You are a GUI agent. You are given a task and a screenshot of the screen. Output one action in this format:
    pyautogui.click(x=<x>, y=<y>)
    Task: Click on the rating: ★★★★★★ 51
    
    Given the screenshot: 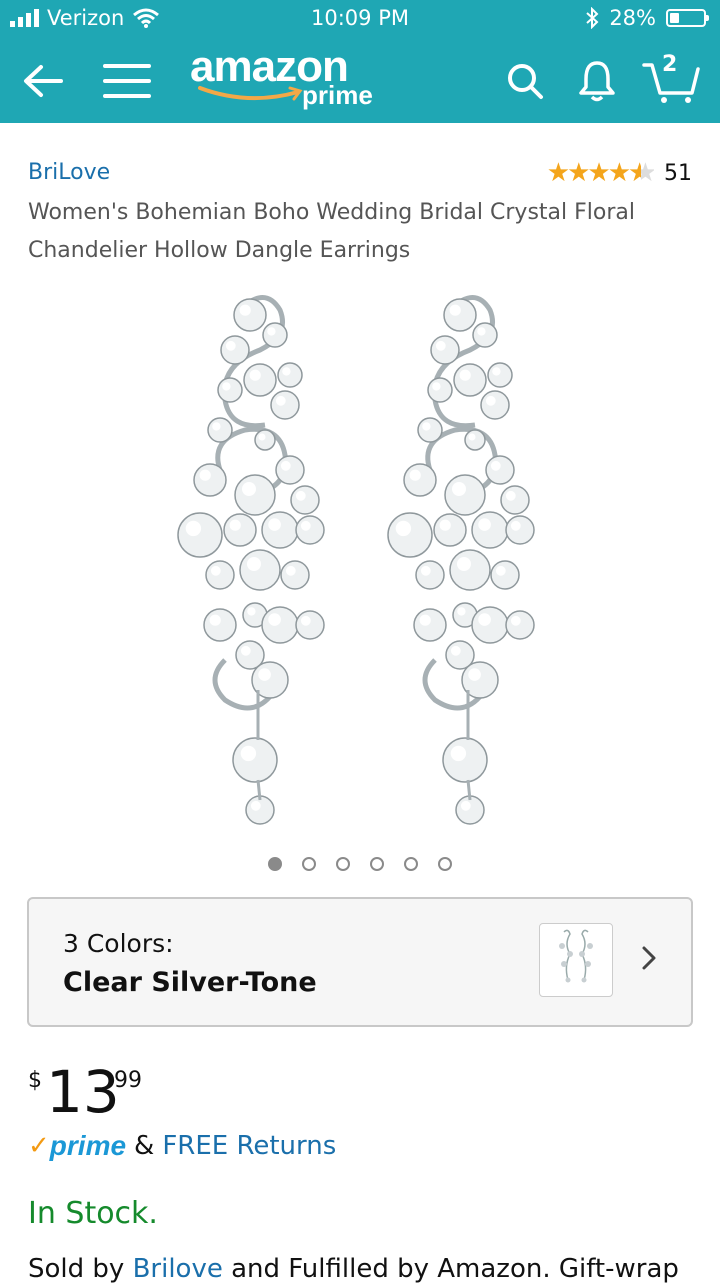 What is the action you would take?
    pyautogui.click(x=619, y=173)
    